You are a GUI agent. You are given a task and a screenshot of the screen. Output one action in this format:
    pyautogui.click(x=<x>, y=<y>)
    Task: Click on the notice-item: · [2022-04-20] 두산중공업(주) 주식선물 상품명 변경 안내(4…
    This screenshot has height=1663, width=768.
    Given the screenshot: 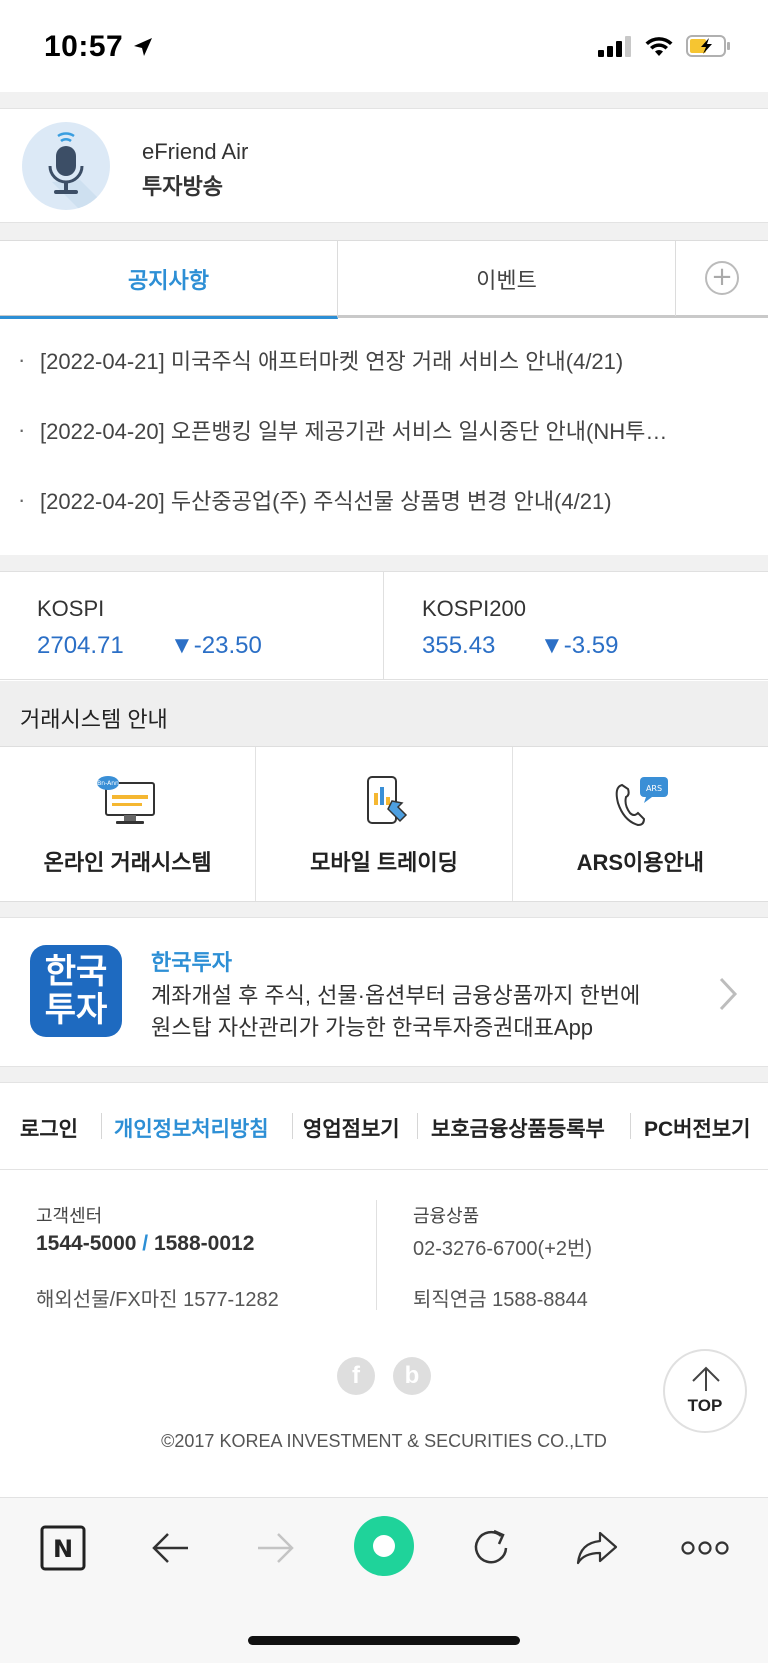 What is the action you would take?
    pyautogui.click(x=388, y=500)
    